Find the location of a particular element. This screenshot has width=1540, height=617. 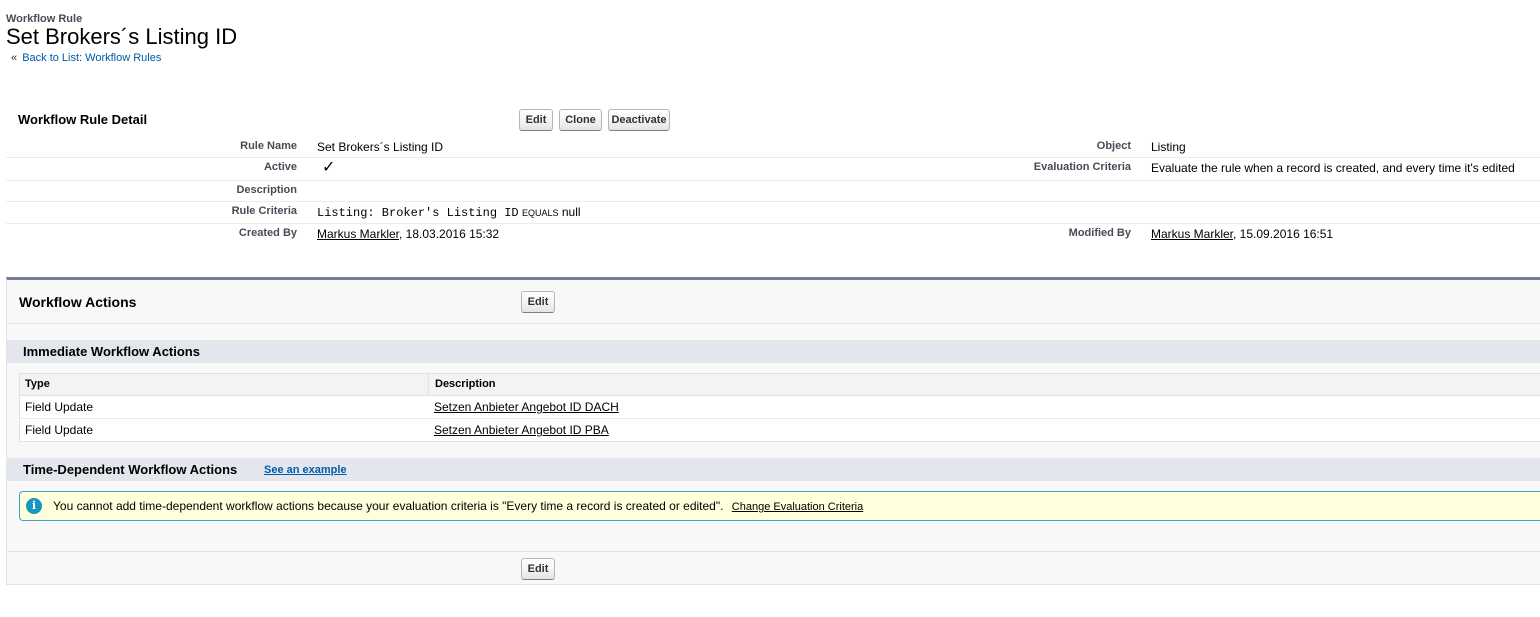

immediate-actions-title: Immediate Workflow Actions is located at coordinates (111, 351).